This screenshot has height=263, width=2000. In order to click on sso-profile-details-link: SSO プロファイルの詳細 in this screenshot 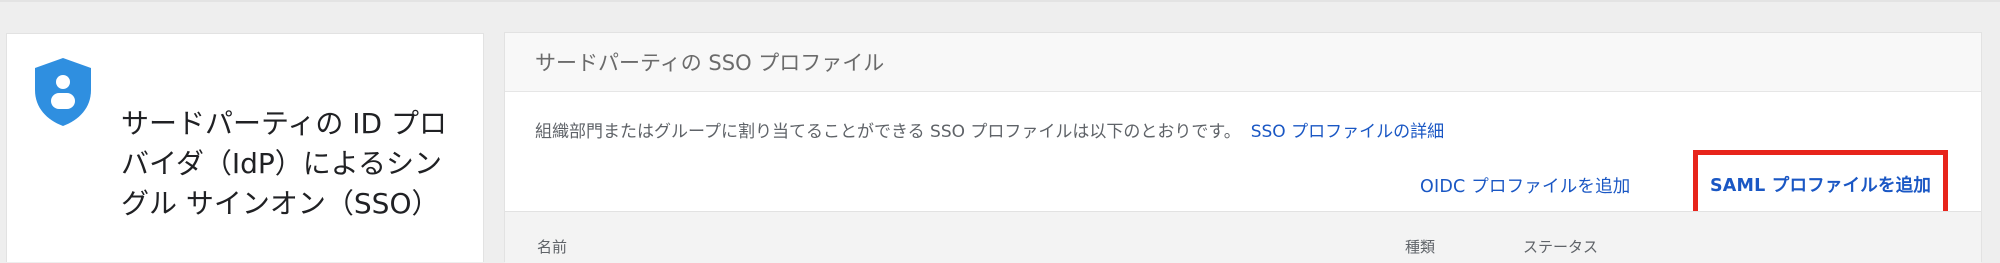, I will do `click(1347, 132)`.